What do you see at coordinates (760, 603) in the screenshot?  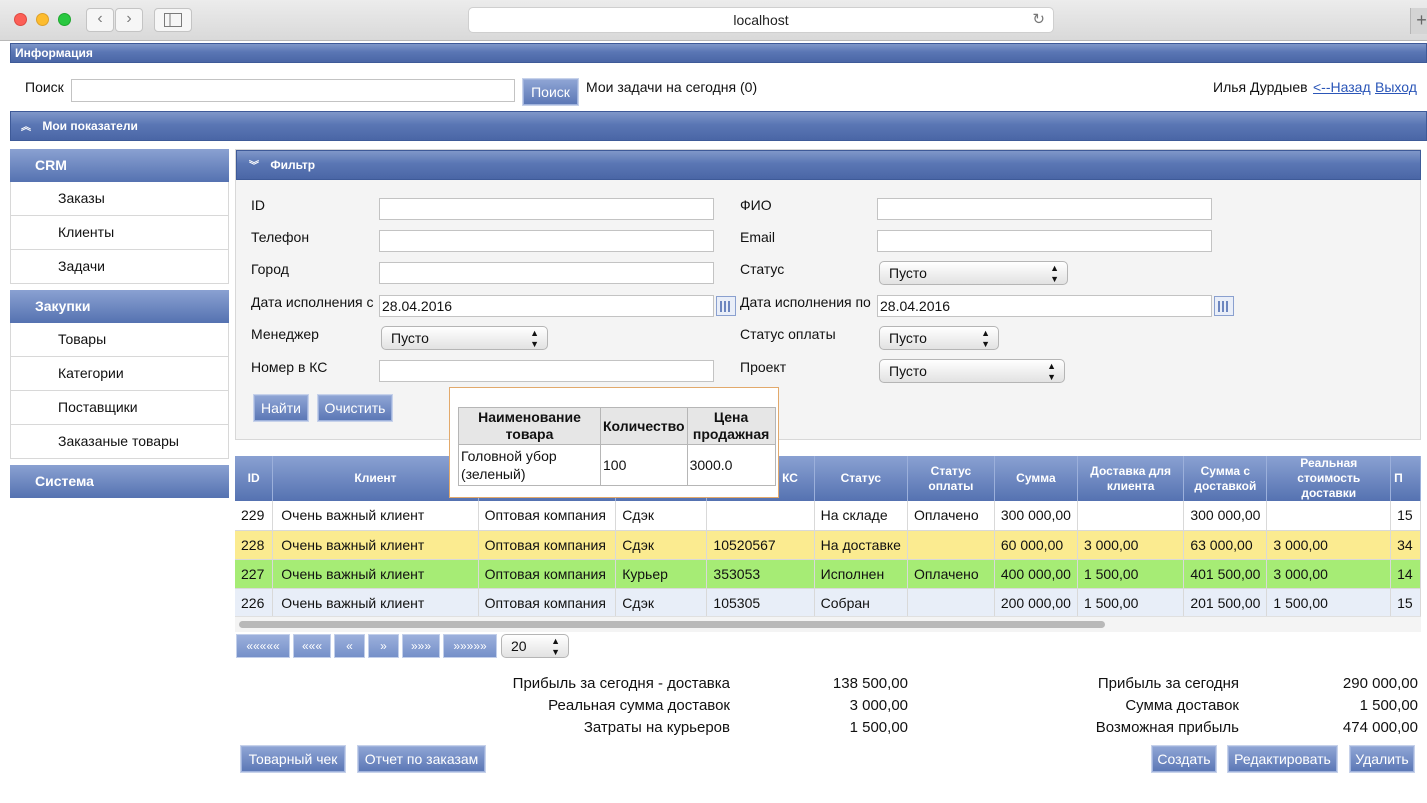 I see `cell-ks: 105305` at bounding box center [760, 603].